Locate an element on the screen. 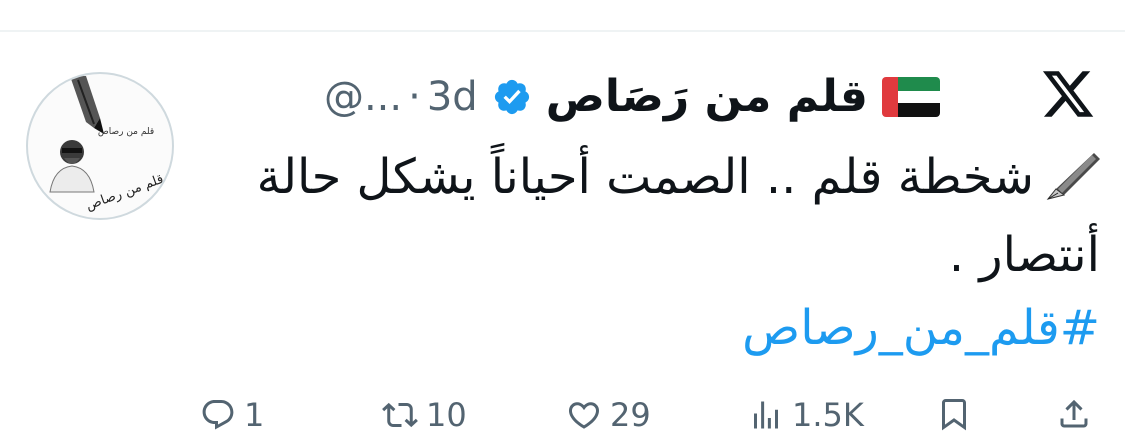  bookmark-icon is located at coordinates (954, 415).